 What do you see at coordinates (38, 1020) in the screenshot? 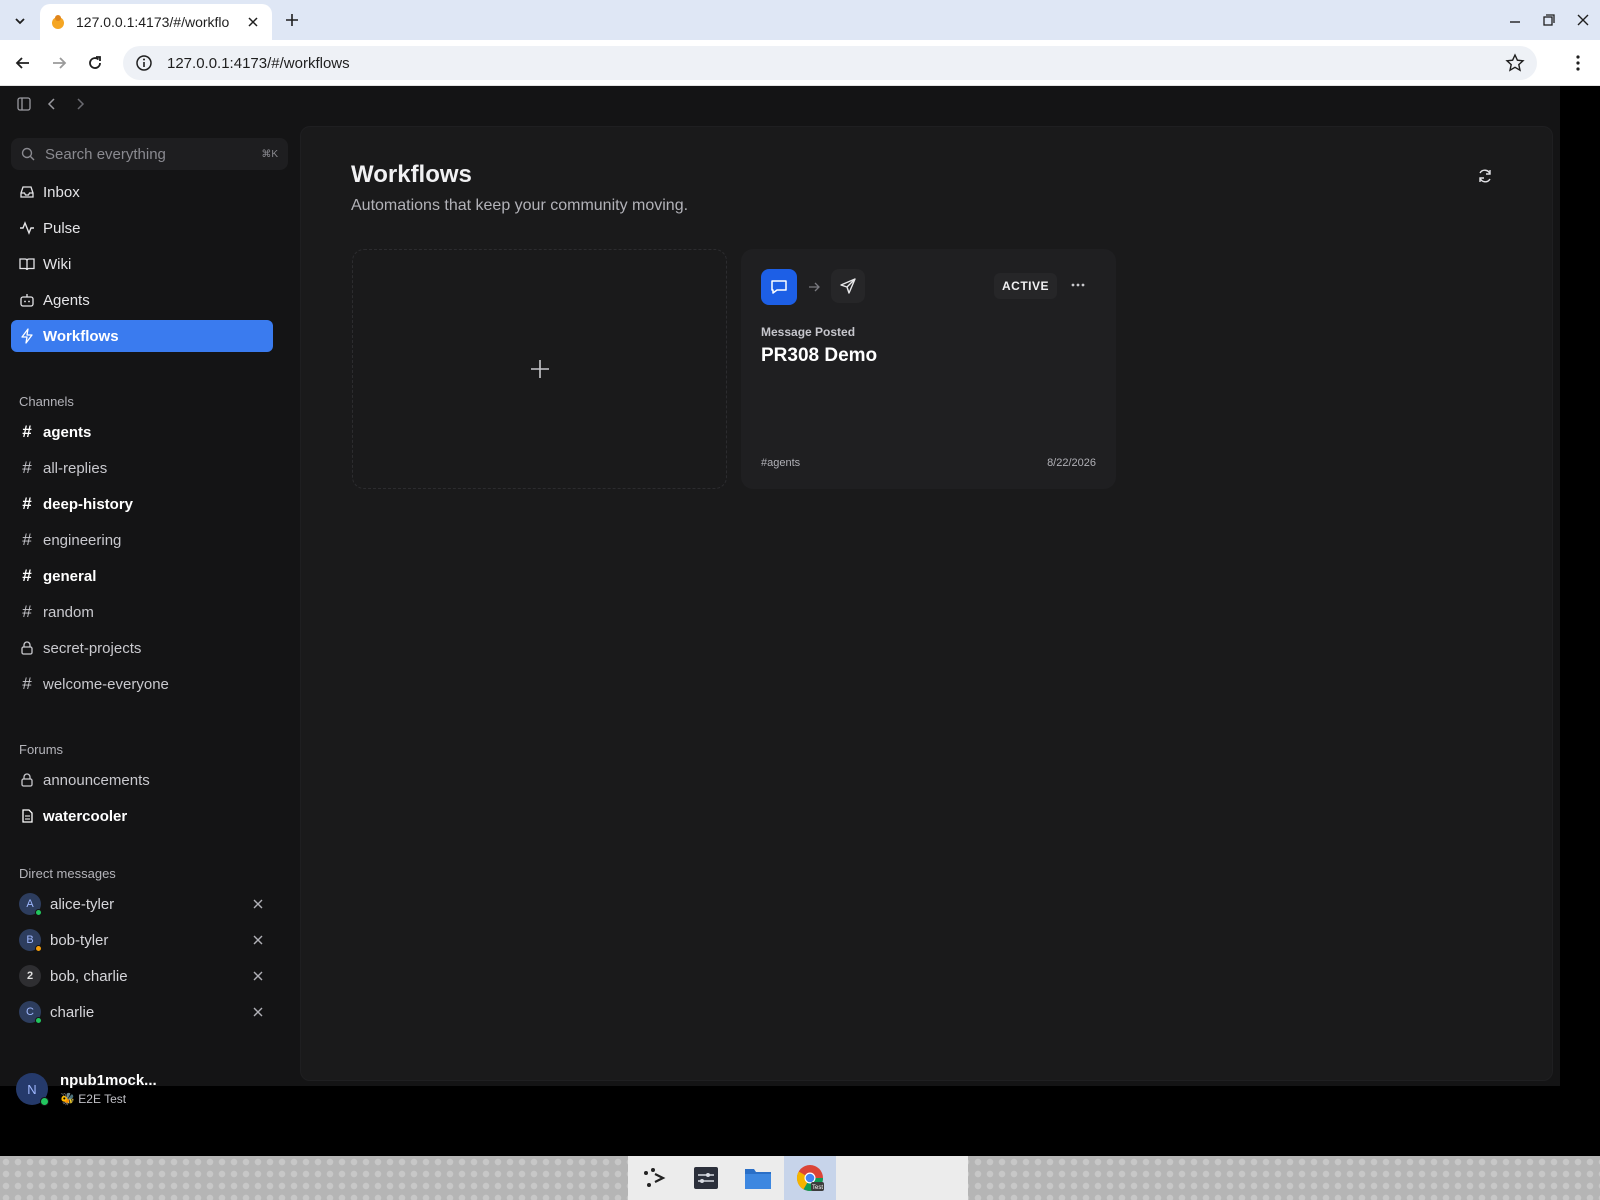
I see `presence-dot` at bounding box center [38, 1020].